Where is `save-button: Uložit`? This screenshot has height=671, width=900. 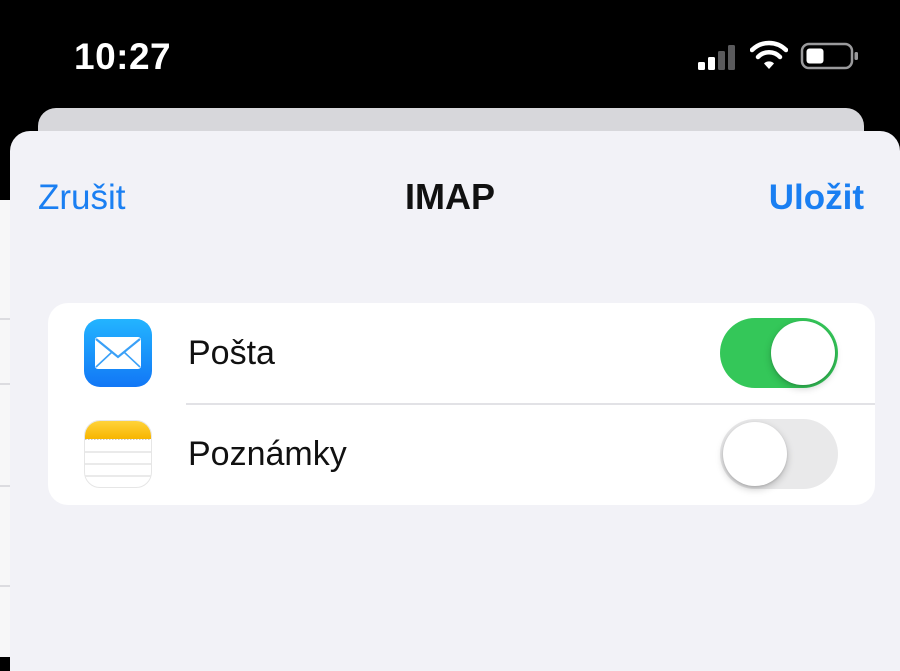 save-button: Uložit is located at coordinates (816, 198).